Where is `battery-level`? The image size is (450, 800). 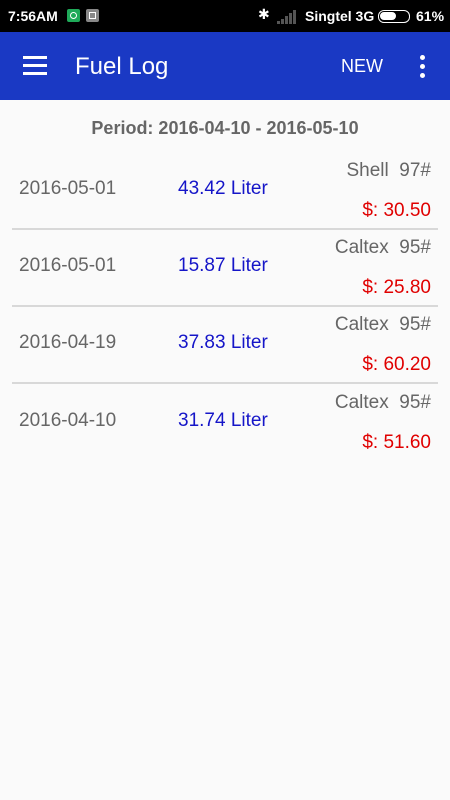 battery-level is located at coordinates (388, 16).